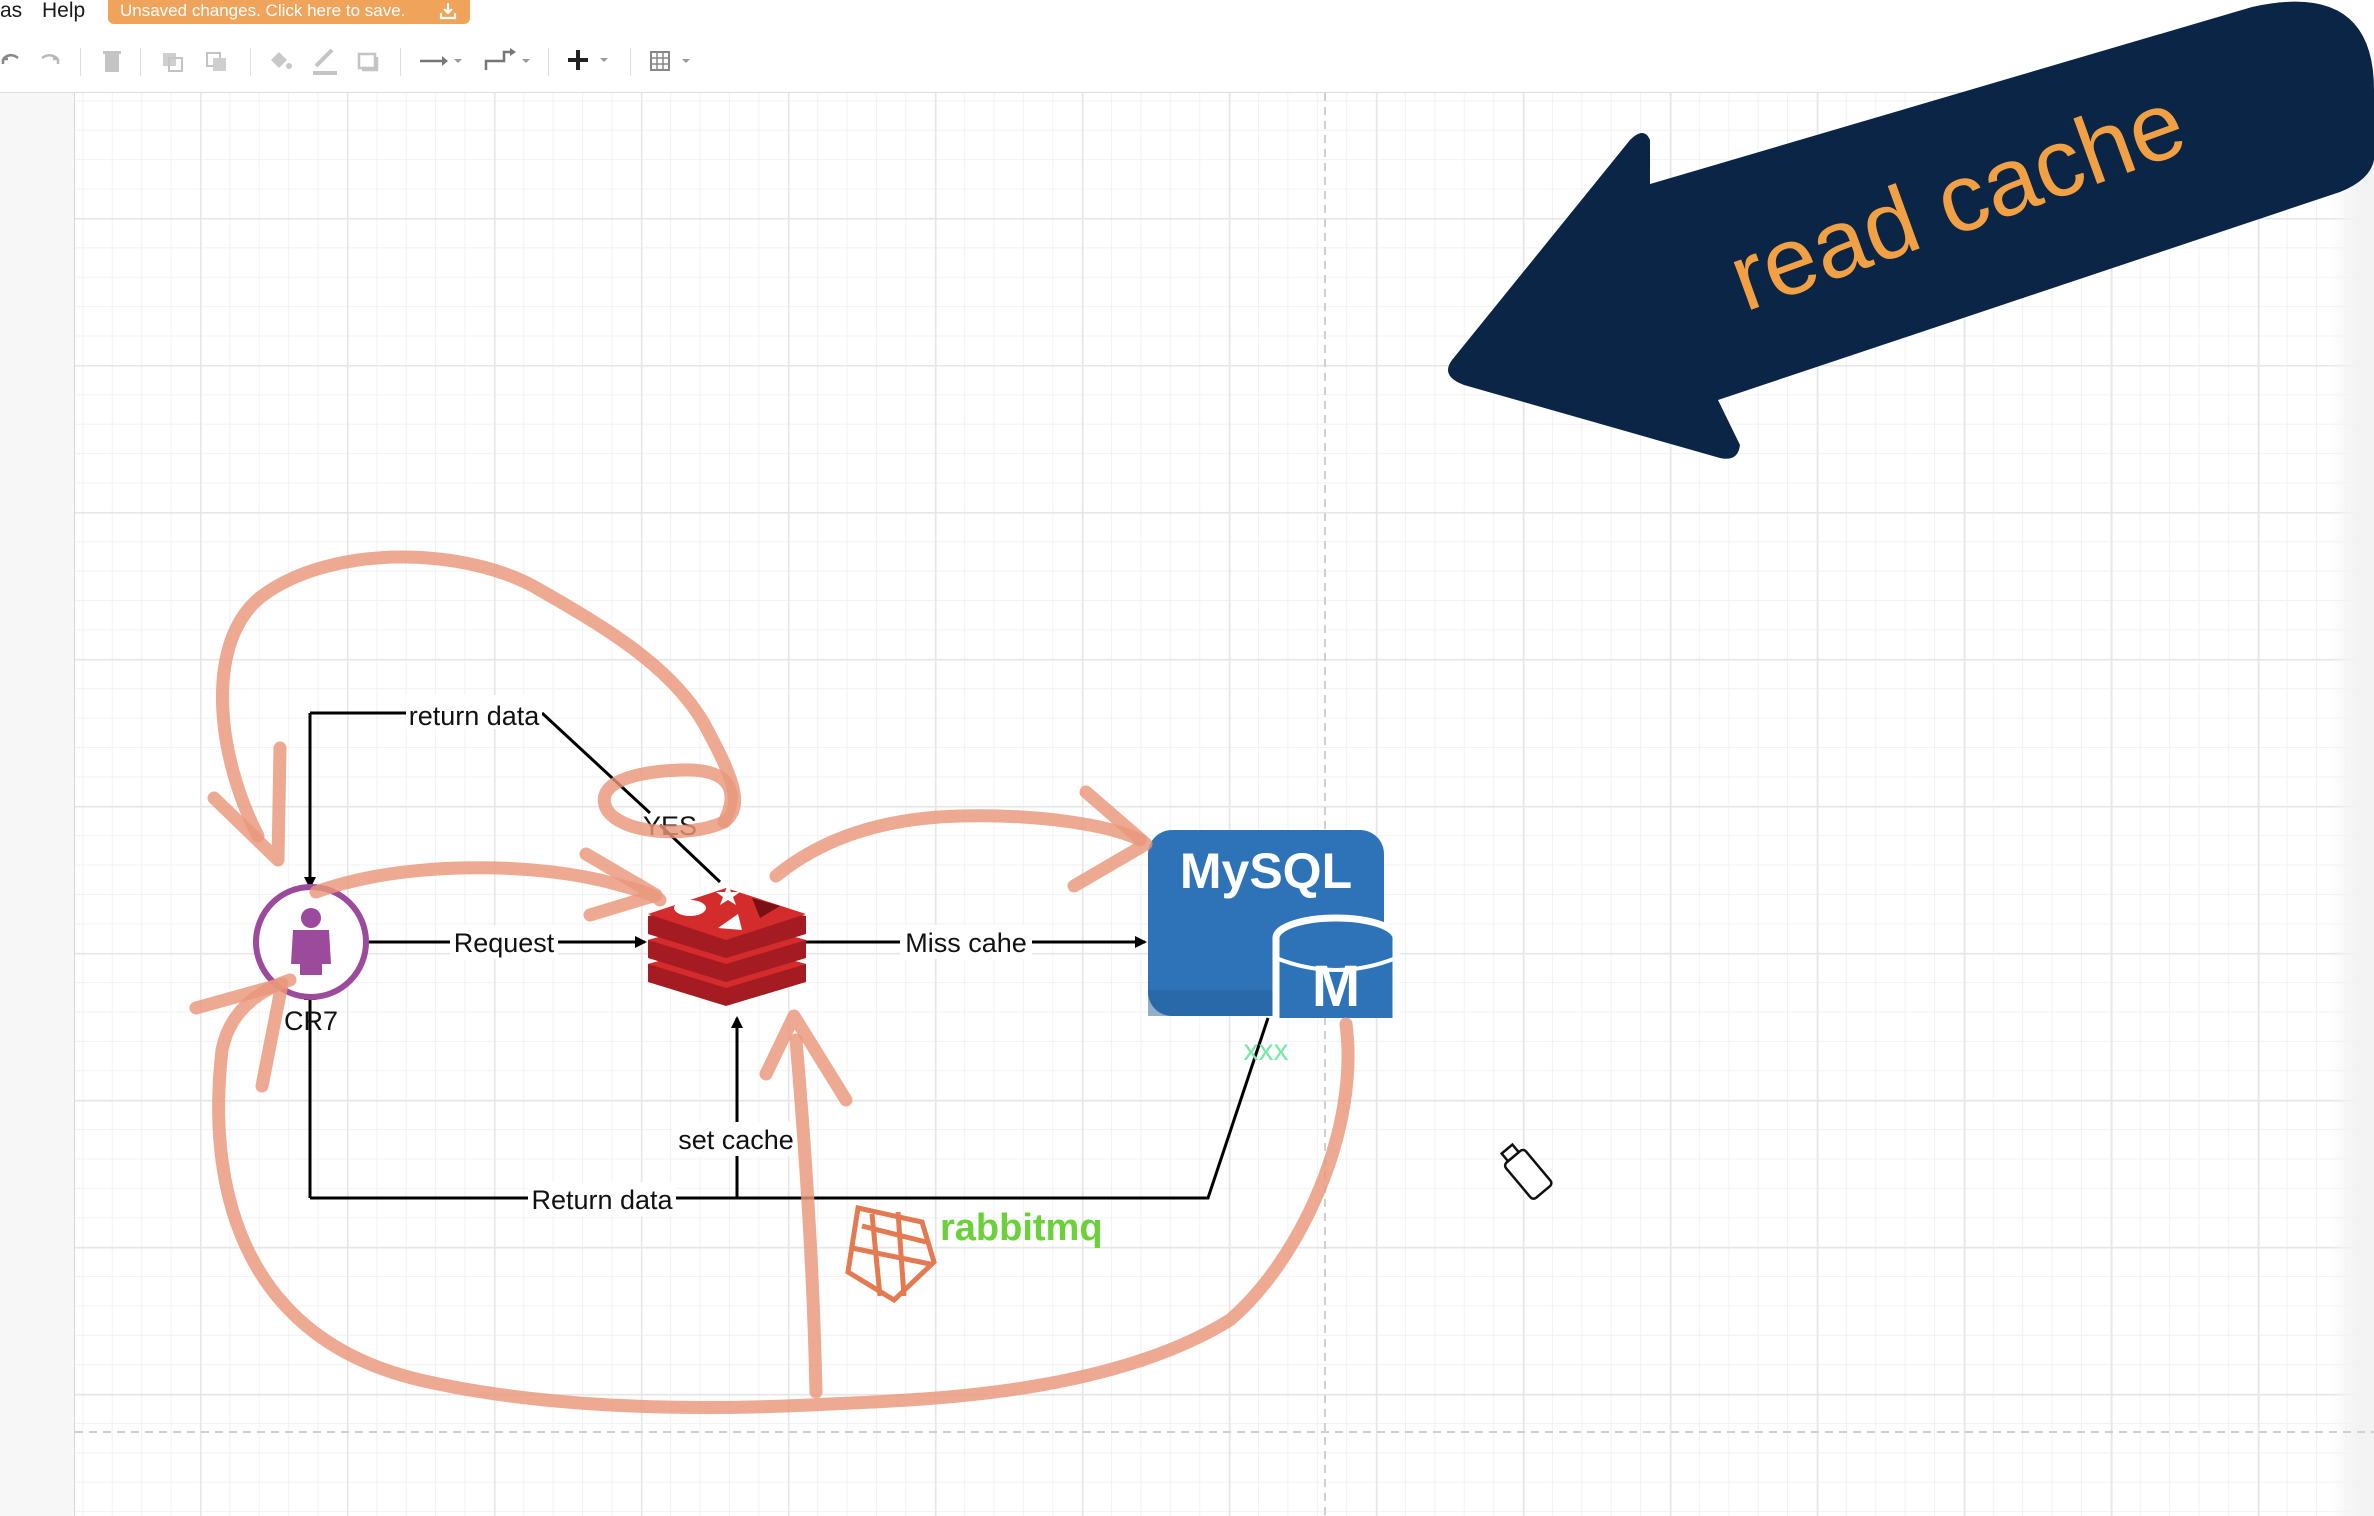 The height and width of the screenshot is (1516, 2374). I want to click on edge-label-set-cache: set cache, so click(736, 1140).